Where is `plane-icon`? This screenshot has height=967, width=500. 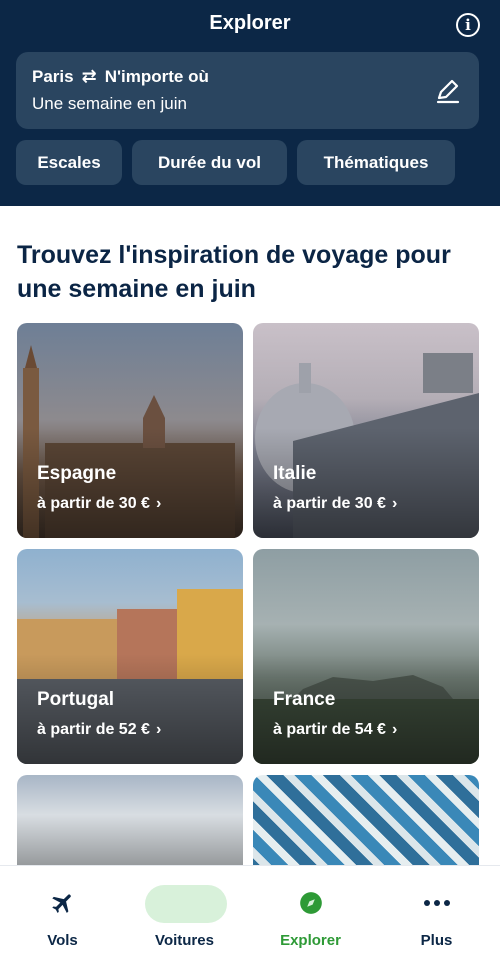
plane-icon is located at coordinates (63, 903).